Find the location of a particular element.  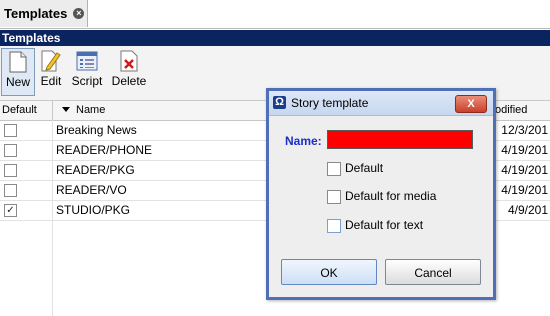

script-list-icon is located at coordinates (87, 61).